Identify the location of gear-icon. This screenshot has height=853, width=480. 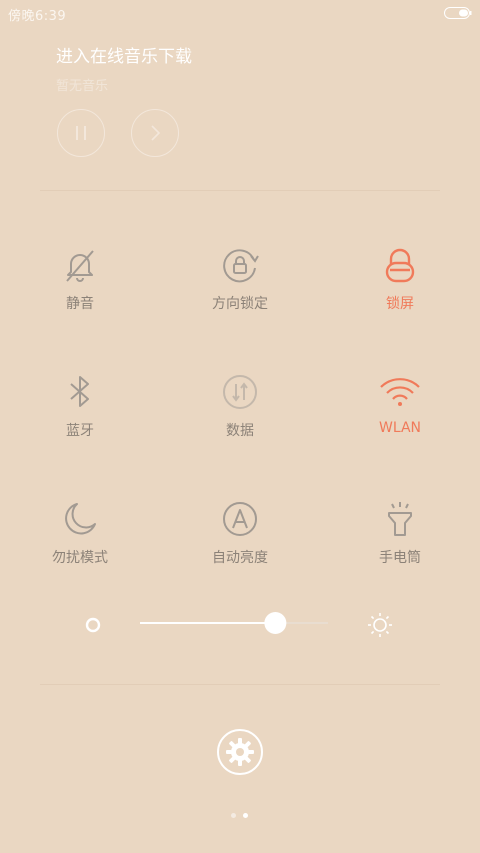
(240, 752).